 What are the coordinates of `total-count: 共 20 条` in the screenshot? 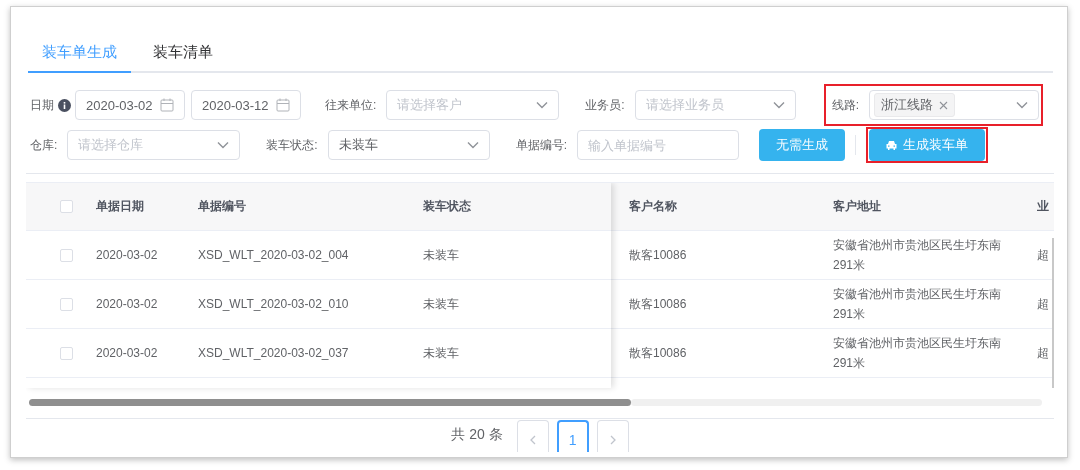 It's located at (477, 435).